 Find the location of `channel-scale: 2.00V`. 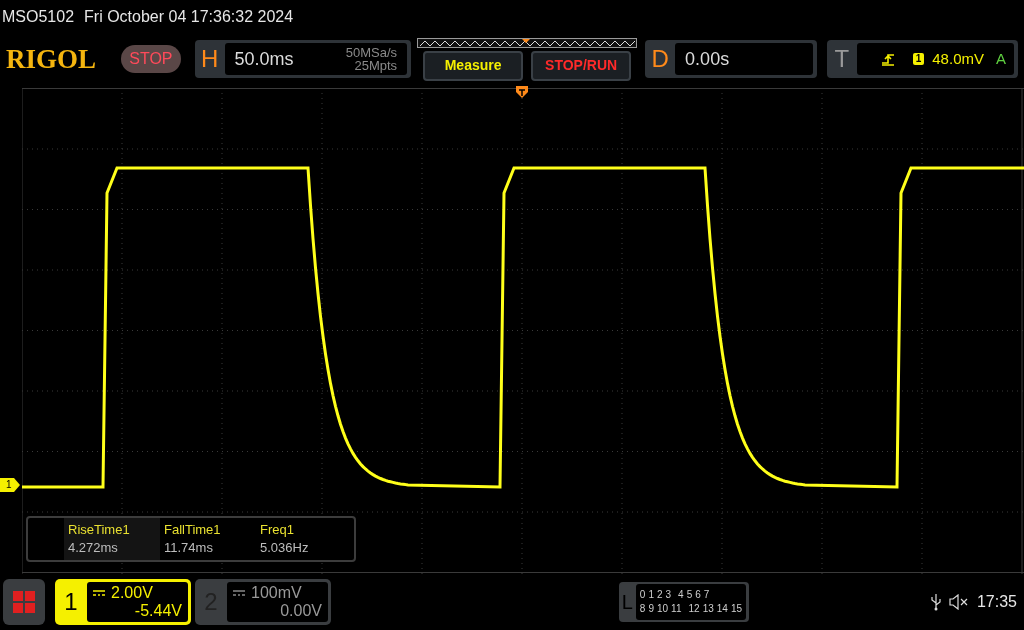

channel-scale: 2.00V is located at coordinates (132, 593).